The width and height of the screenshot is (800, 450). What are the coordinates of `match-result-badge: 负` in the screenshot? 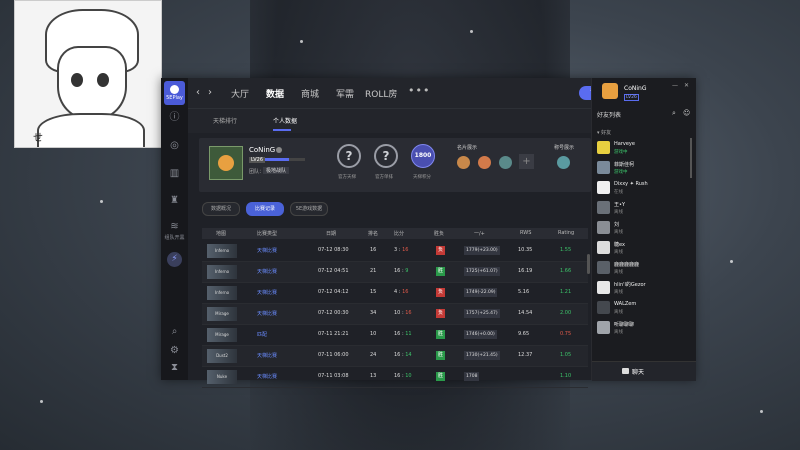 It's located at (440, 250).